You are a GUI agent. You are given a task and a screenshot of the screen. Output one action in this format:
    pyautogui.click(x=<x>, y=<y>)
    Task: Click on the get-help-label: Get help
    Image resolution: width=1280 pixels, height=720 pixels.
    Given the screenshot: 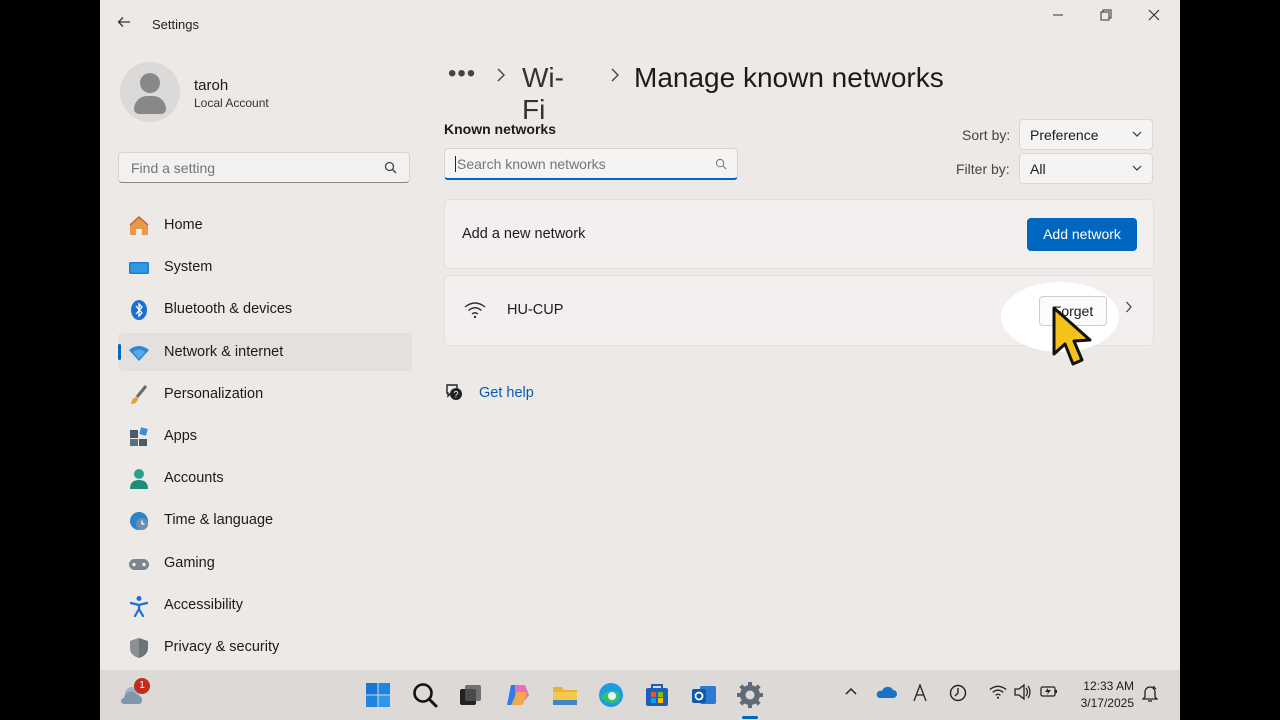 What is the action you would take?
    pyautogui.click(x=506, y=393)
    